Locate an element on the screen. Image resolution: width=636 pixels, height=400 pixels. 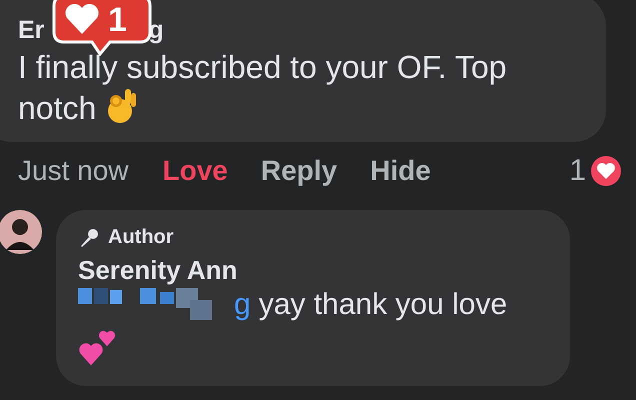
notification-count: 1 is located at coordinates (117, 20).